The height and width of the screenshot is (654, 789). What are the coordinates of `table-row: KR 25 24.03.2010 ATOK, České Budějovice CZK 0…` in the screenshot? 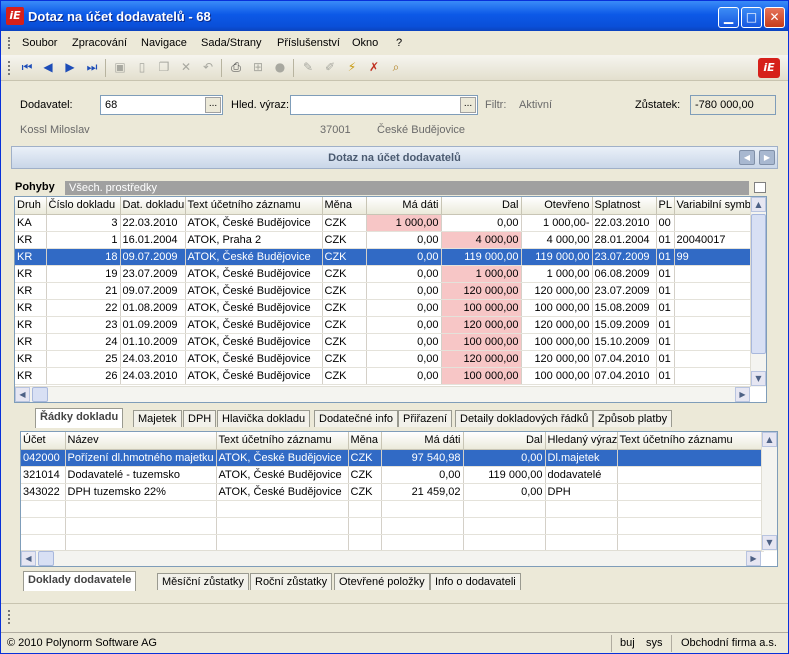 It's located at (384, 359).